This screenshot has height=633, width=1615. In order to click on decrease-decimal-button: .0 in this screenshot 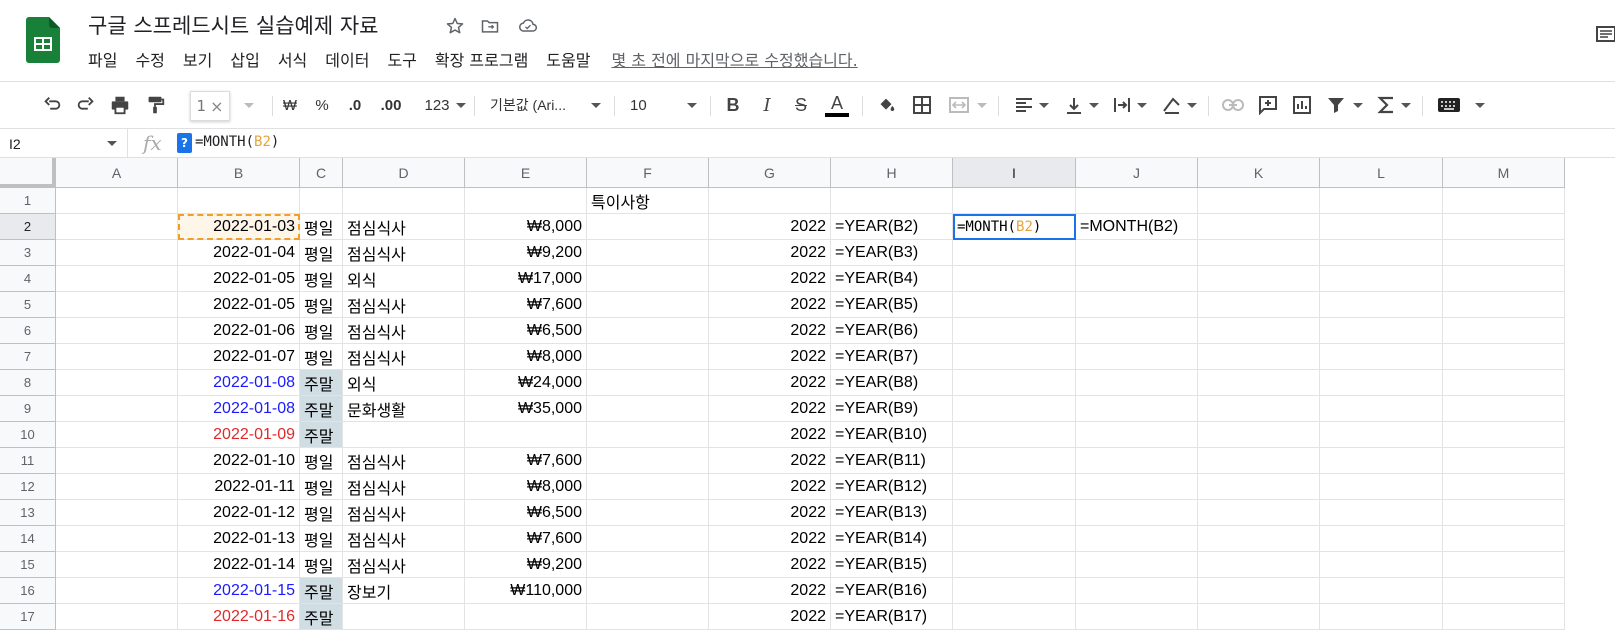, I will do `click(355, 105)`.